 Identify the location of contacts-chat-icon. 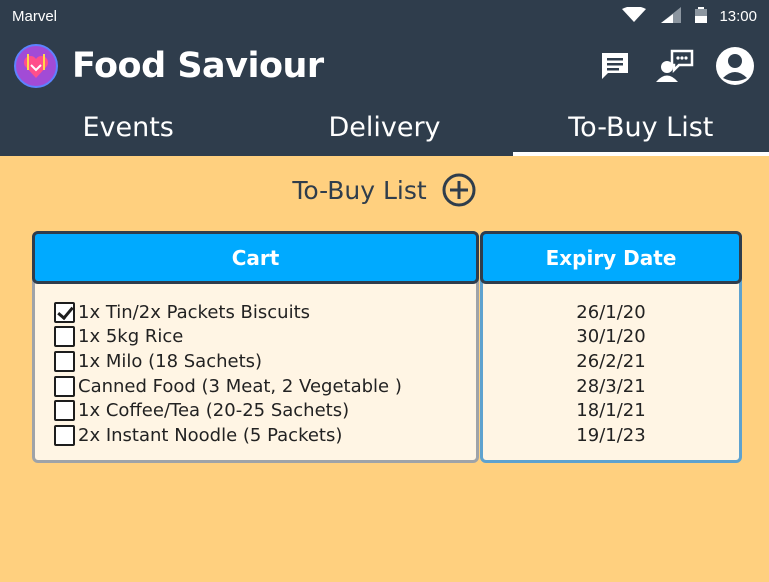
(675, 66).